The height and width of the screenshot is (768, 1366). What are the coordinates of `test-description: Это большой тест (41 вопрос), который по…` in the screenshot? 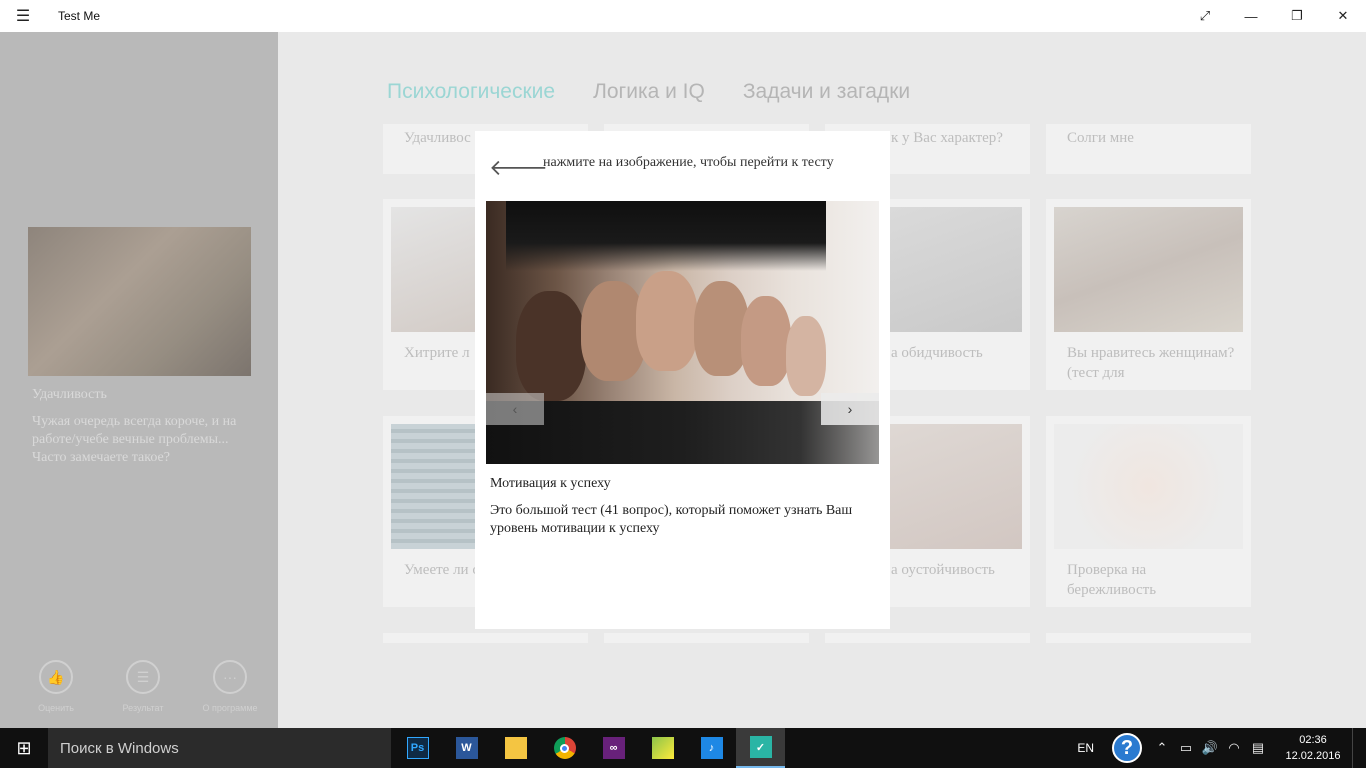 It's located at (671, 519).